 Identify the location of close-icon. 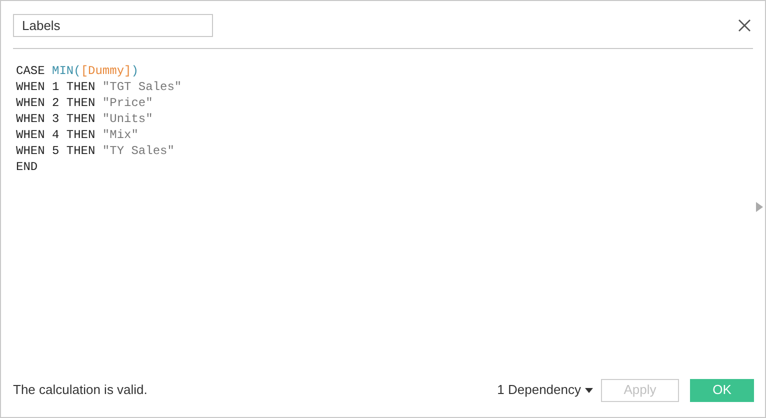
(744, 25).